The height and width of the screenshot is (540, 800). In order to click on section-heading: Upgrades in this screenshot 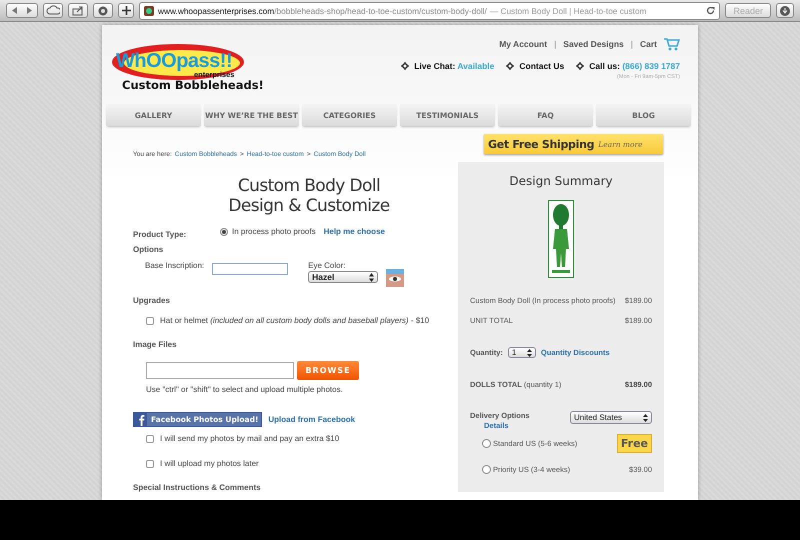, I will do `click(152, 300)`.